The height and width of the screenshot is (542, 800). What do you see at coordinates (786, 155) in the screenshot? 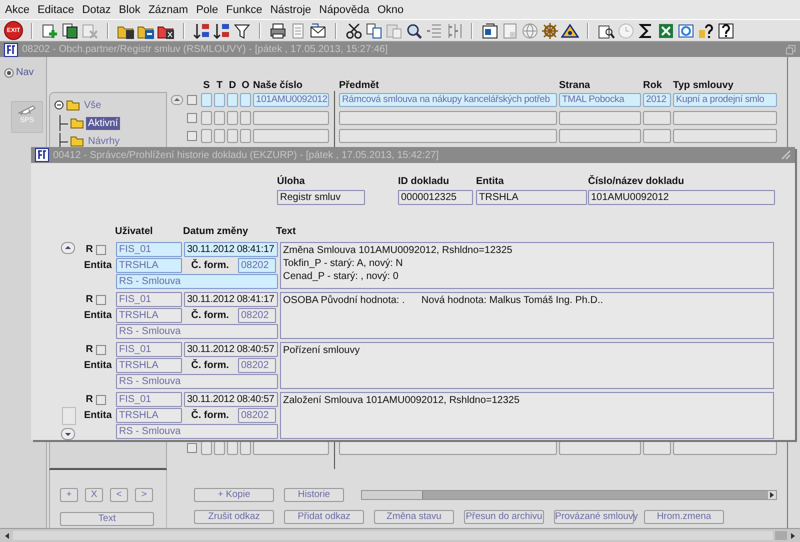
I see `resize-grip-icon` at bounding box center [786, 155].